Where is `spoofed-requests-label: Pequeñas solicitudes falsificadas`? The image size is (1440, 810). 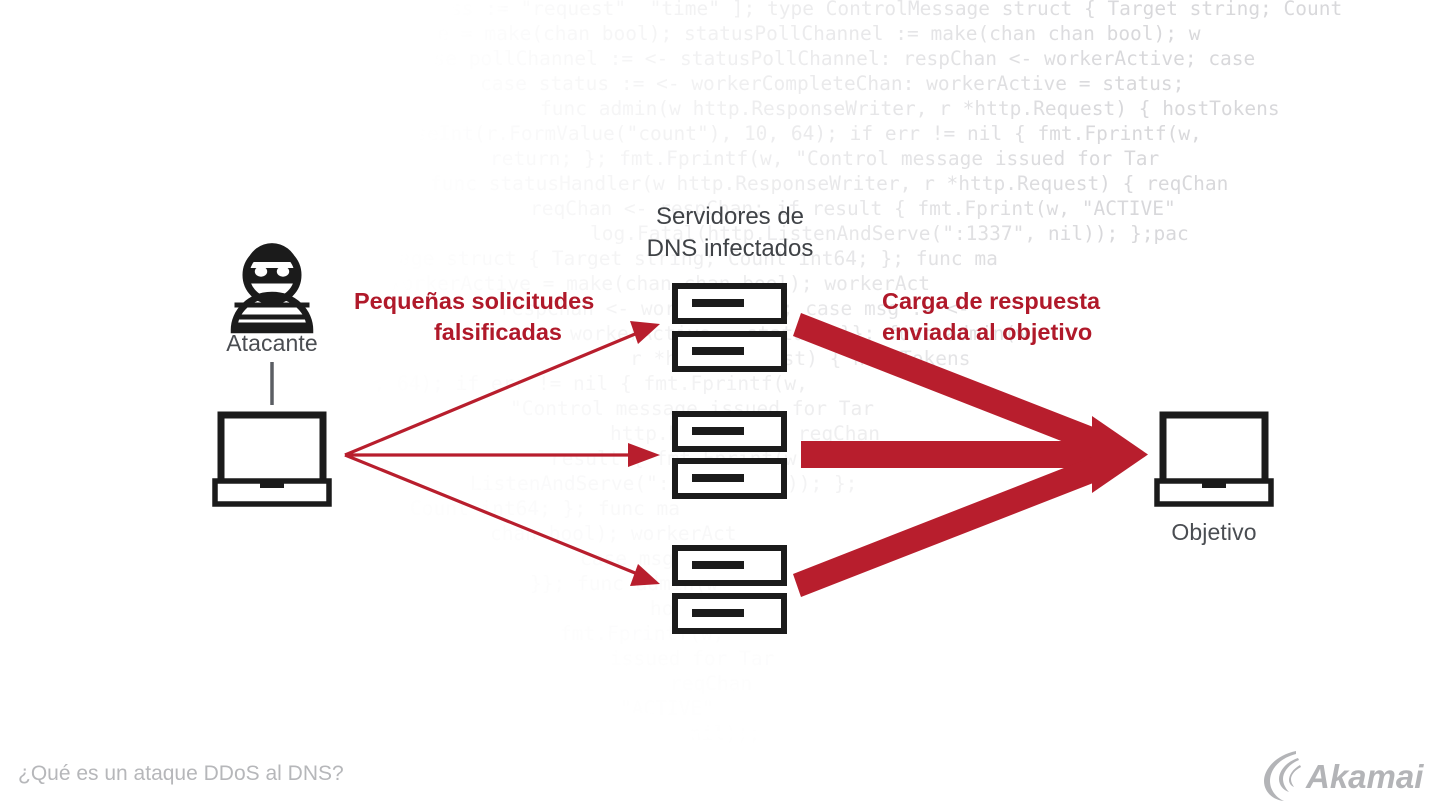 spoofed-requests-label: Pequeñas solicitudes falsificadas is located at coordinates (490, 317).